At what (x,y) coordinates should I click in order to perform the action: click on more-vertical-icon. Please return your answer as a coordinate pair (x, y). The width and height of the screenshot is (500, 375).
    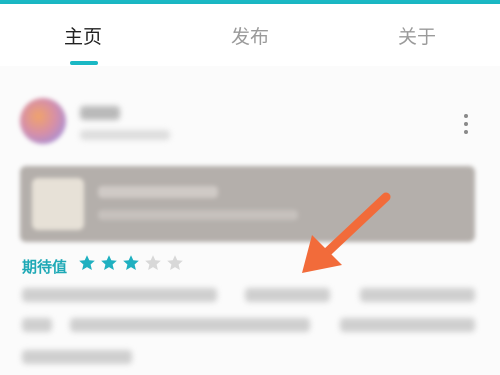
    Looking at the image, I should click on (466, 124).